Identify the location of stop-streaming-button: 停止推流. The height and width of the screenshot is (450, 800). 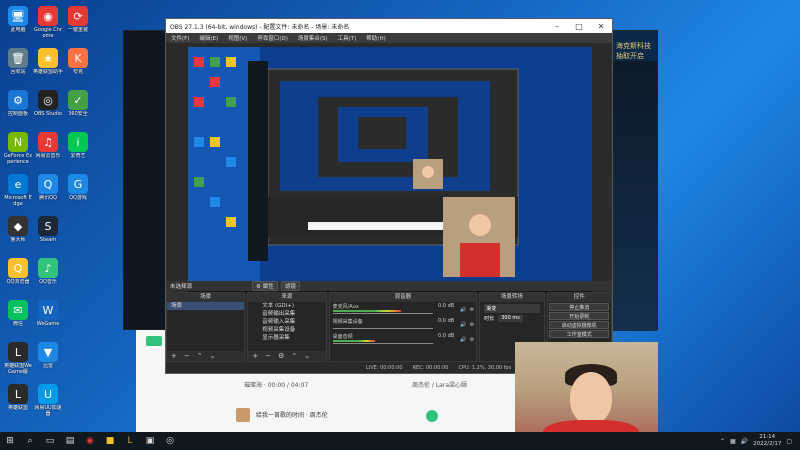
(579, 307).